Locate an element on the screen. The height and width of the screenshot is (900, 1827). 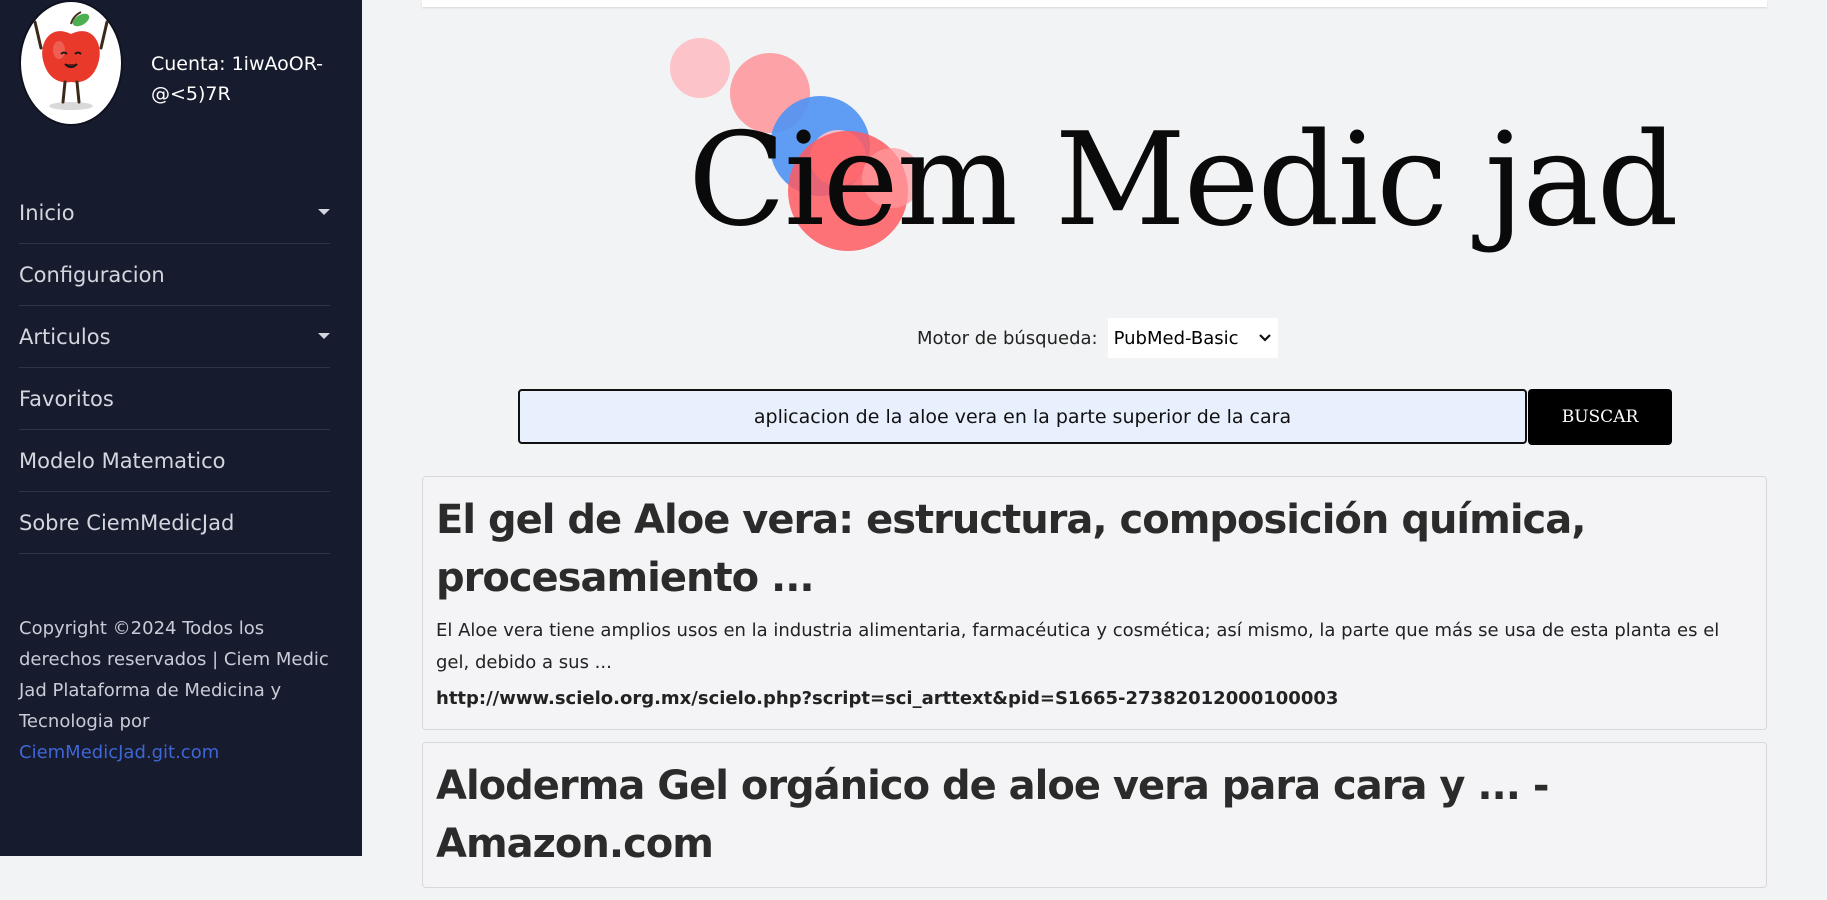
logo-text: Ciem Medic jad is located at coordinates (1183, 180).